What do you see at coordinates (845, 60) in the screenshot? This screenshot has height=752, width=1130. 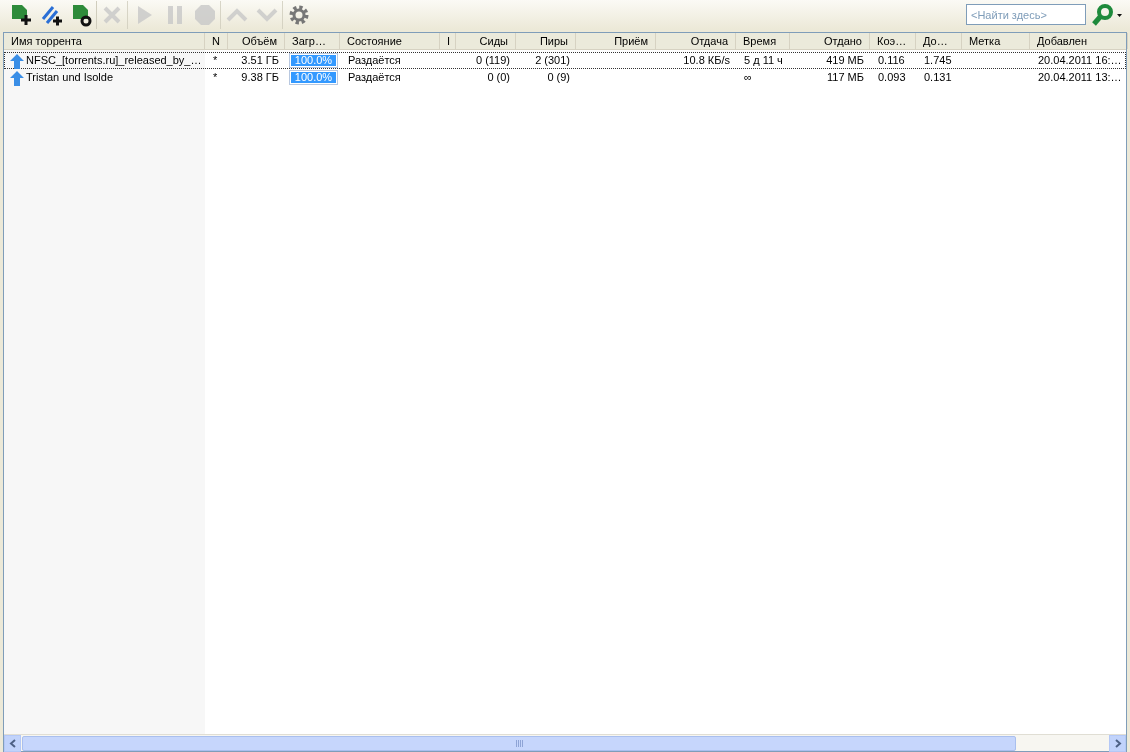 I see `table-cell: 419 МБ` at bounding box center [845, 60].